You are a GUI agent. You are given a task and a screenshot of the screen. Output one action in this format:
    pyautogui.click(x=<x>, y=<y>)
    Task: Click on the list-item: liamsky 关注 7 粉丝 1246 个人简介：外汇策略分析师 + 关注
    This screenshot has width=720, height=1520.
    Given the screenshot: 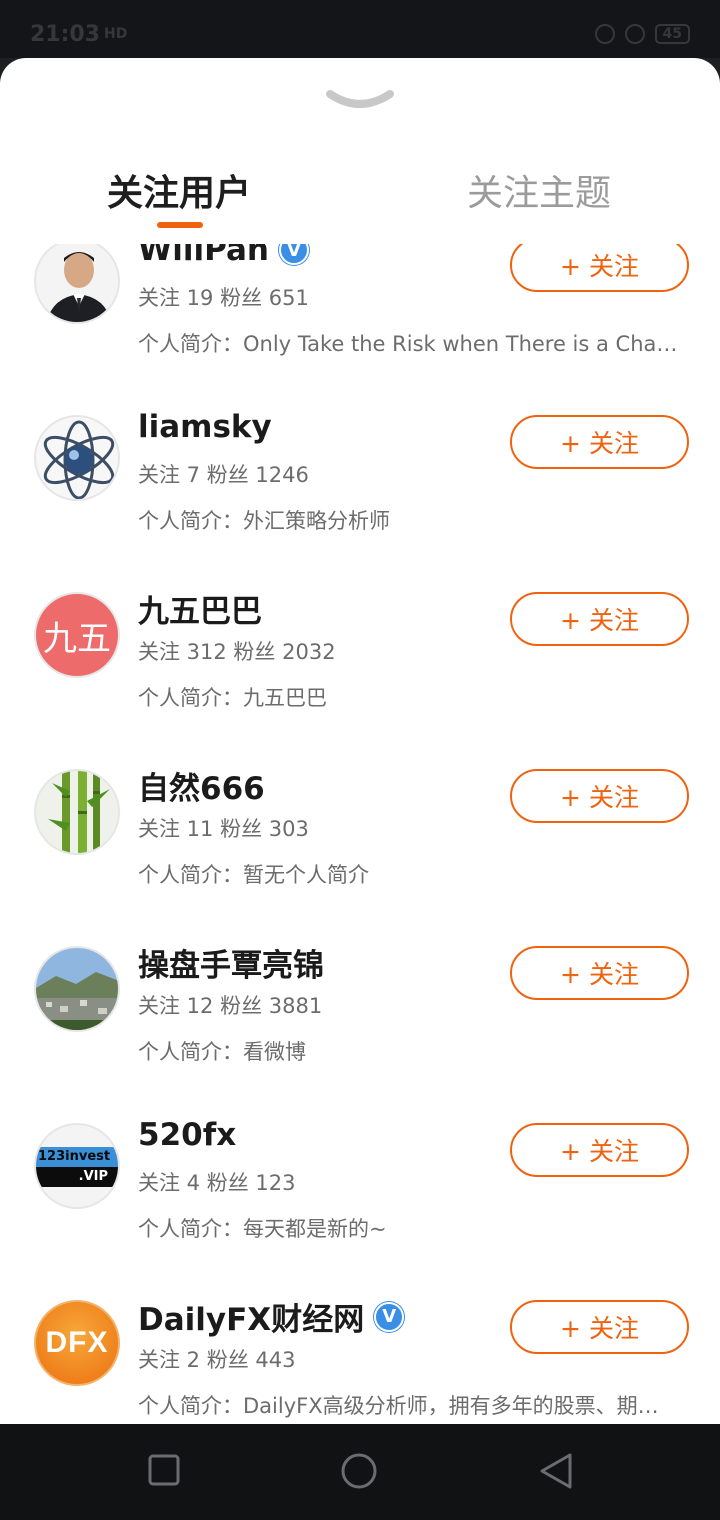 What is the action you would take?
    pyautogui.click(x=360, y=500)
    